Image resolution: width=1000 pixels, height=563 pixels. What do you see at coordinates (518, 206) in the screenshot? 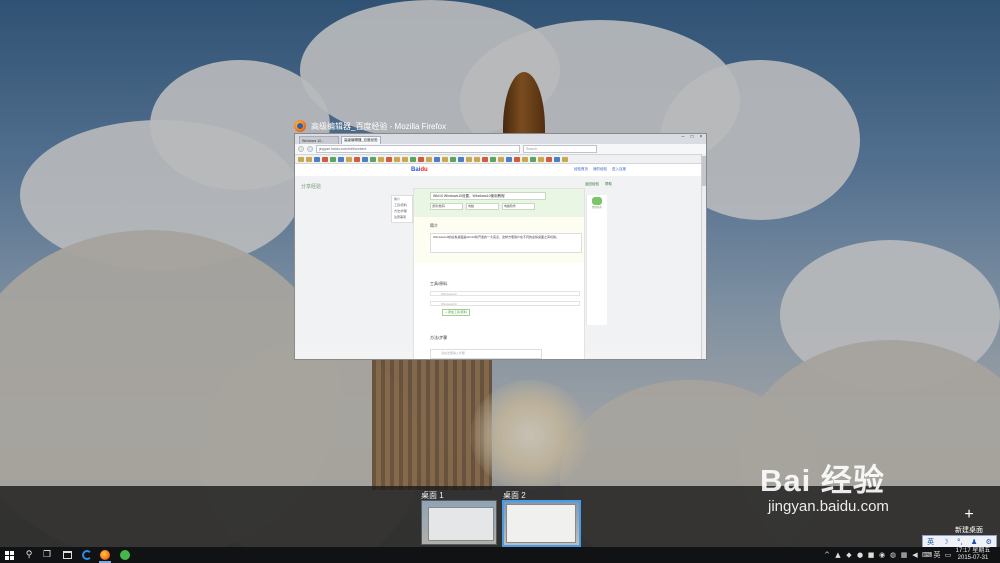
I see `category-select: 电脑软件` at bounding box center [518, 206].